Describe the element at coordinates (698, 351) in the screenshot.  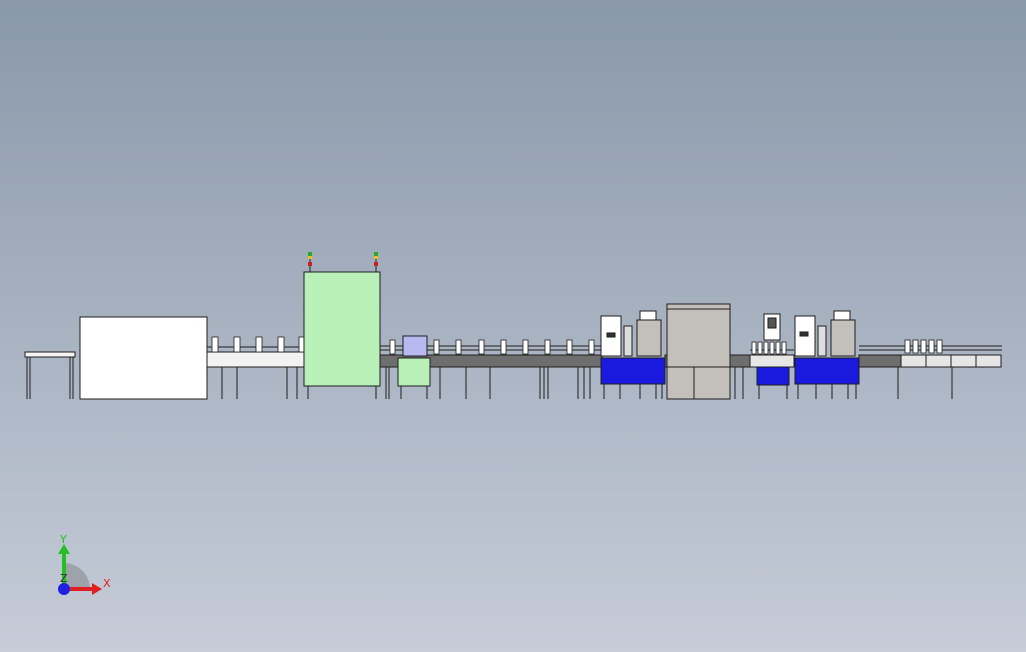
I see `gray-cabinet-machine` at that location.